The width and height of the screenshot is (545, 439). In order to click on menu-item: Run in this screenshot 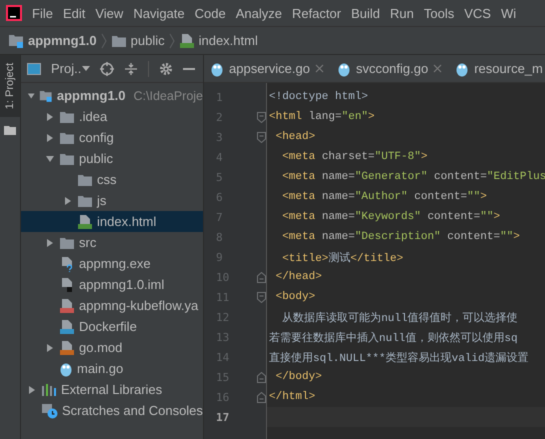, I will do `click(402, 13)`.